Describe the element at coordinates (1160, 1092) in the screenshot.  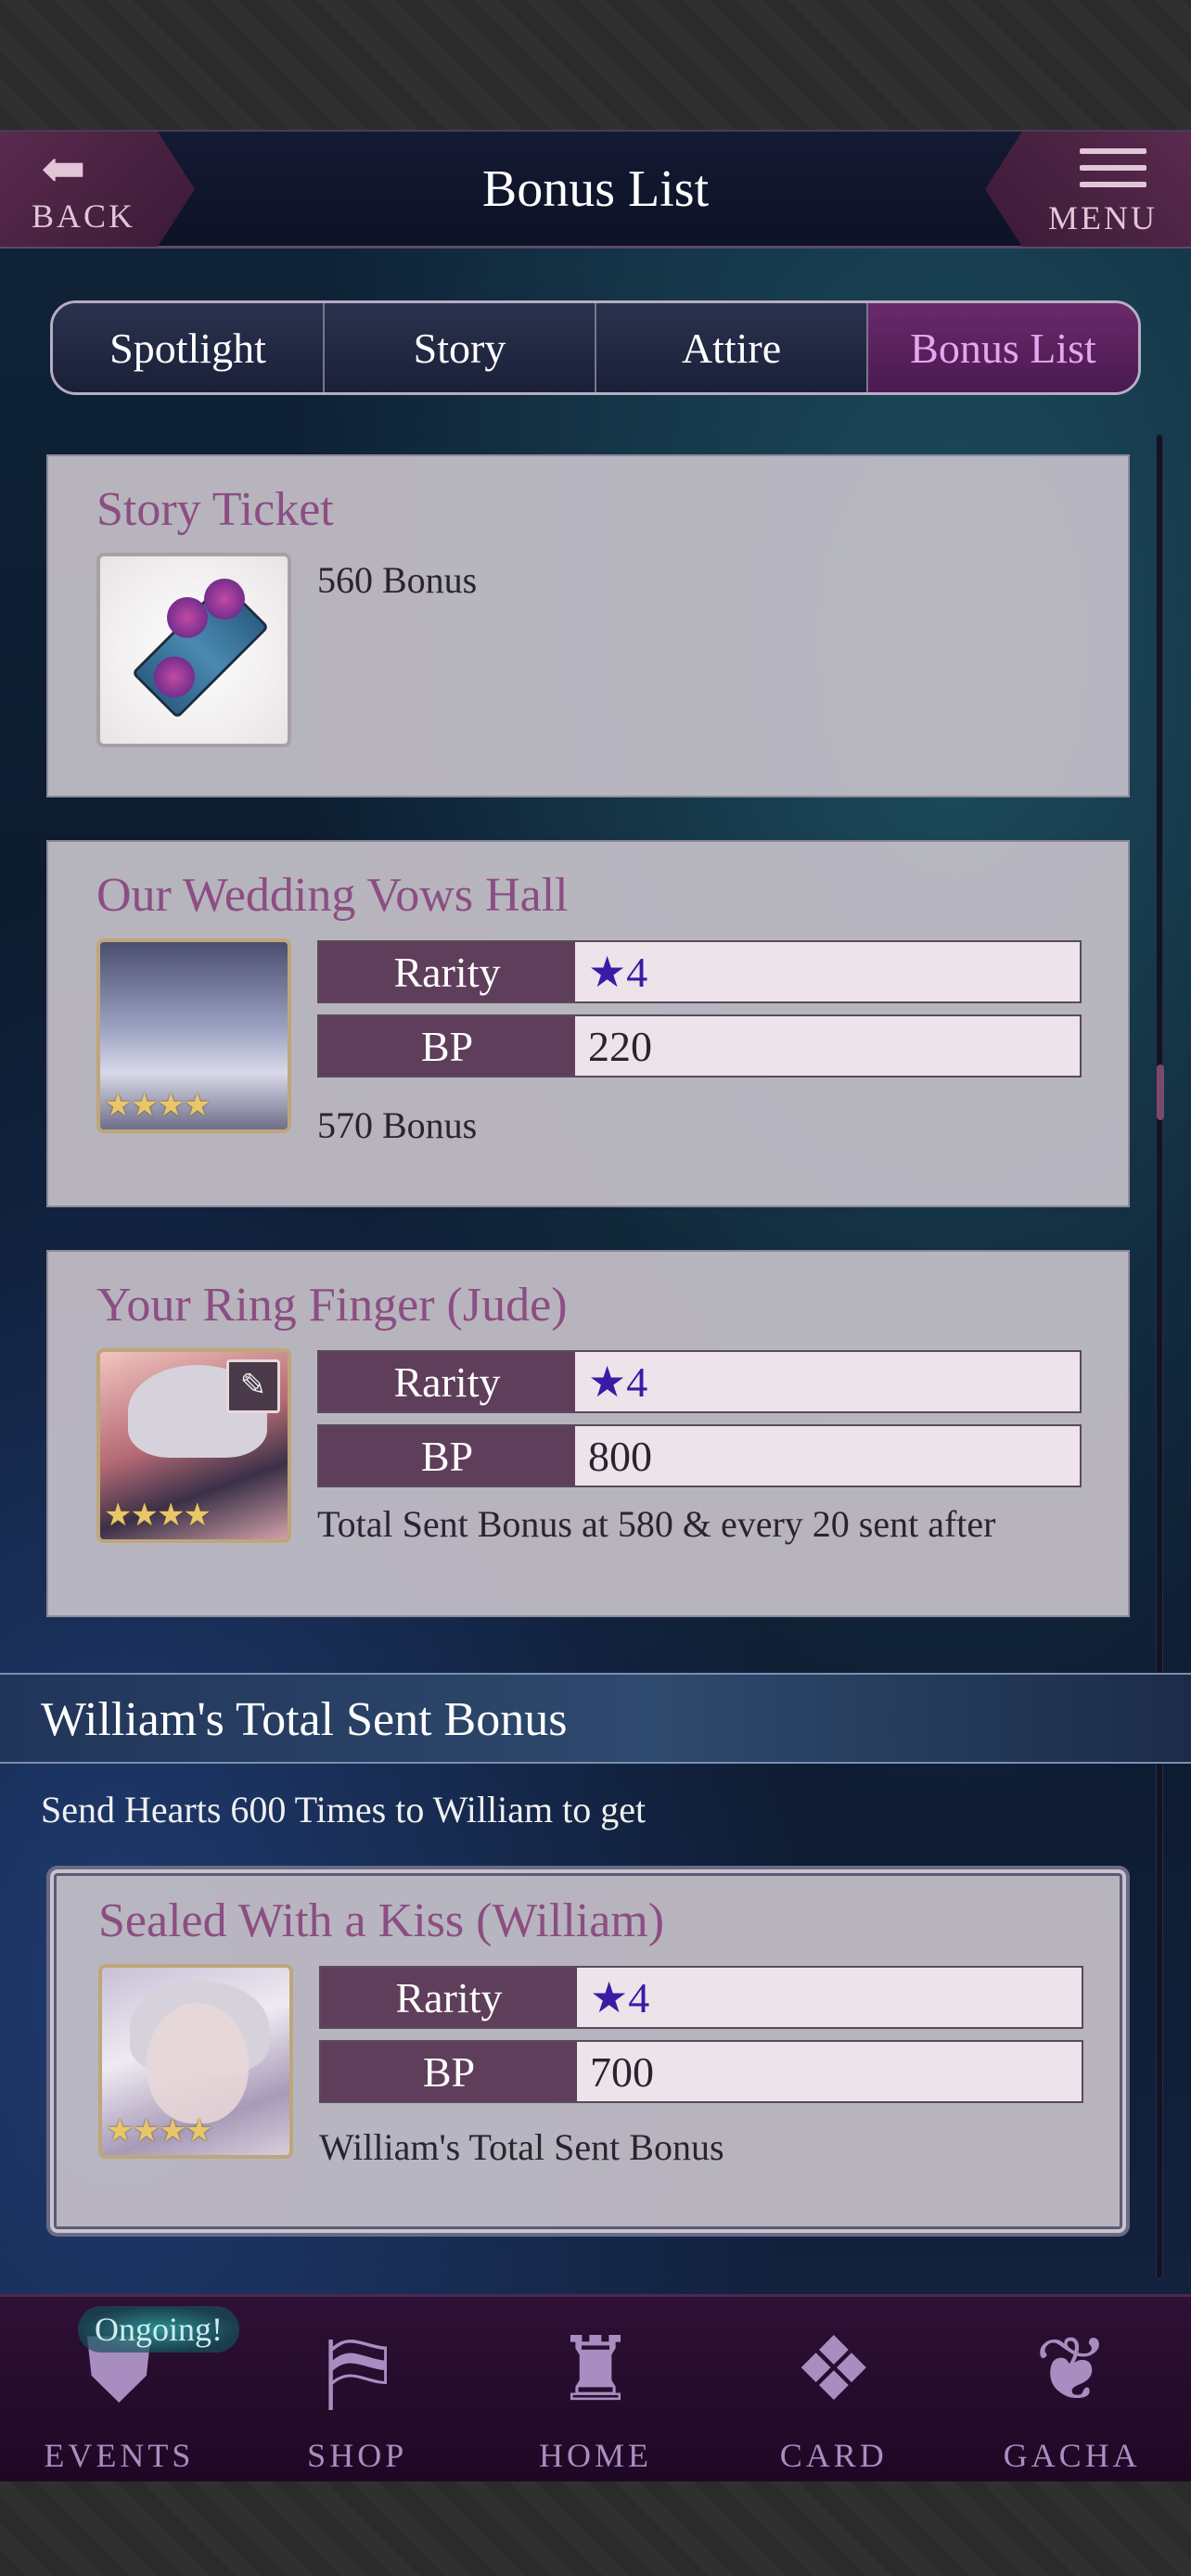
I see `scrollbar-thumb` at that location.